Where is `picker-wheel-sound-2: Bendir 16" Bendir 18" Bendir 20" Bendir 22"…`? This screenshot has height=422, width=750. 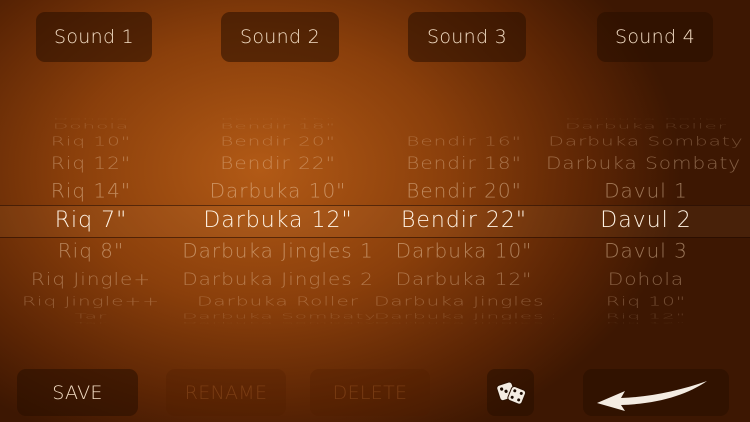
picker-wheel-sound-2: Bendir 16" Bendir 18" Bendir 20" Bendir 22"… is located at coordinates (278, 215).